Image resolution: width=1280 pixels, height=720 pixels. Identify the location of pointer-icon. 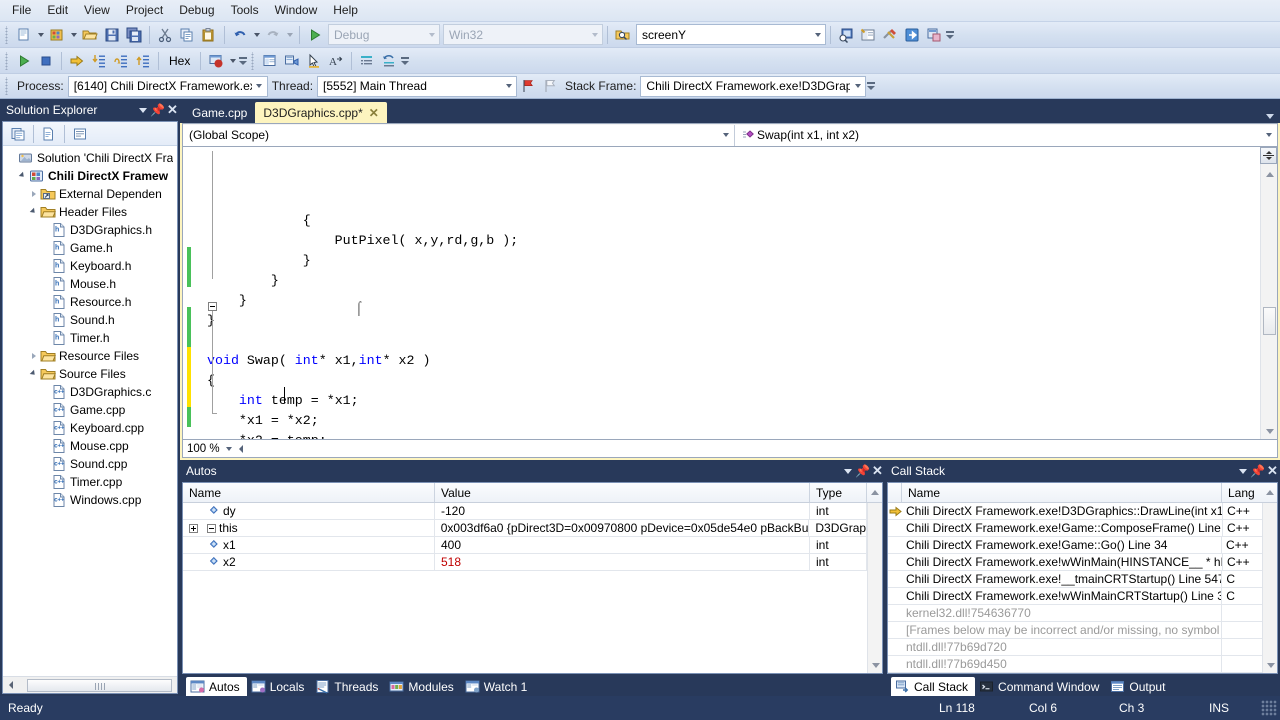
(314, 61).